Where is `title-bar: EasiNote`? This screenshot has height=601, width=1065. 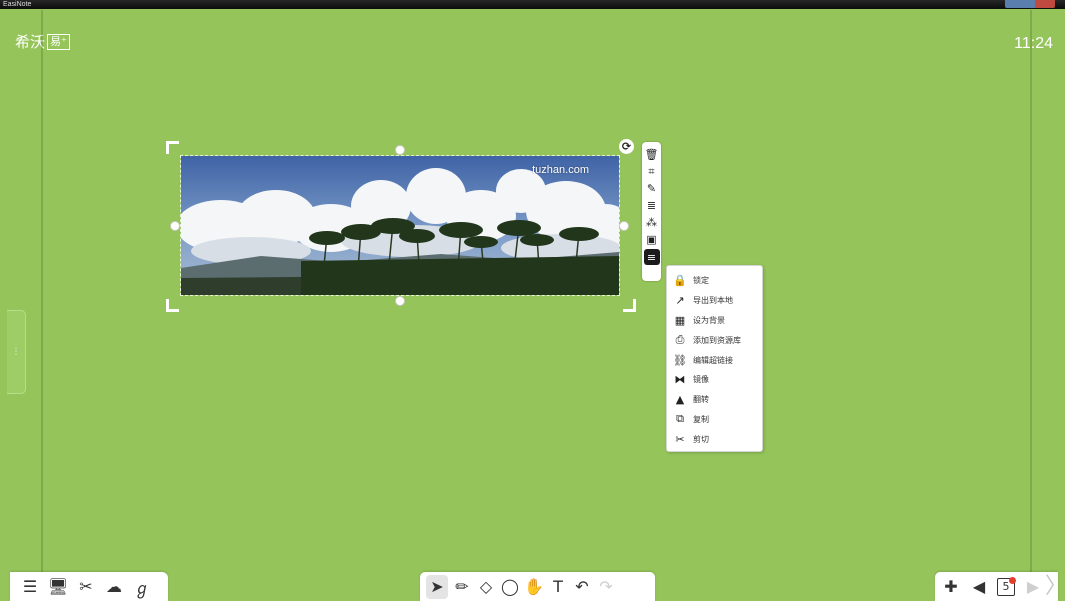 title-bar: EasiNote is located at coordinates (532, 4).